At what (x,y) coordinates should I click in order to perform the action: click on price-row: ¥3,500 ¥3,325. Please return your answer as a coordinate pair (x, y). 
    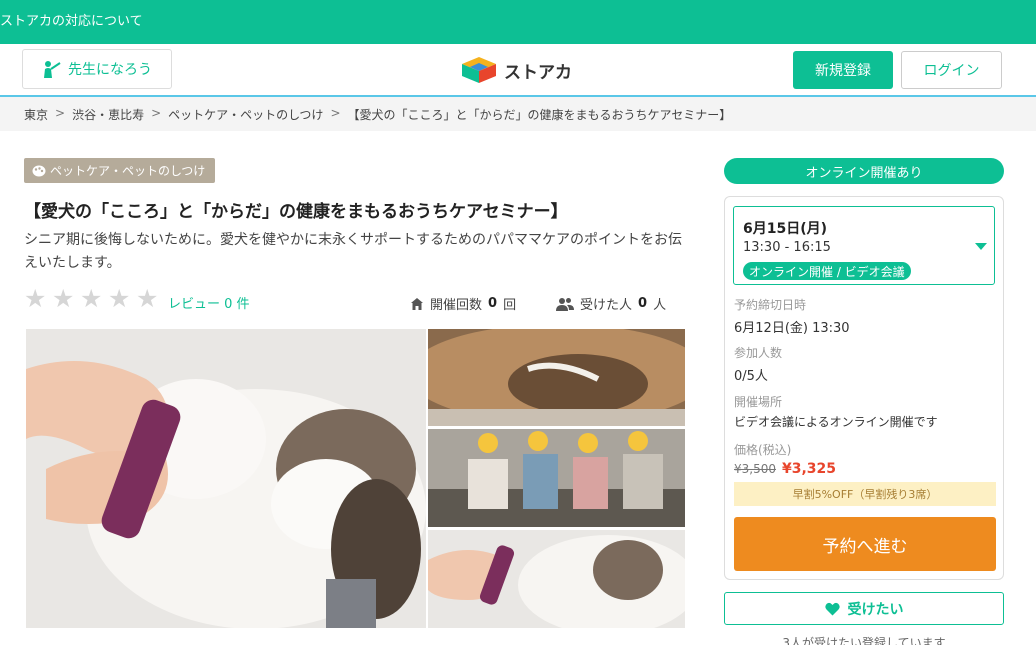
    Looking at the image, I should click on (785, 469).